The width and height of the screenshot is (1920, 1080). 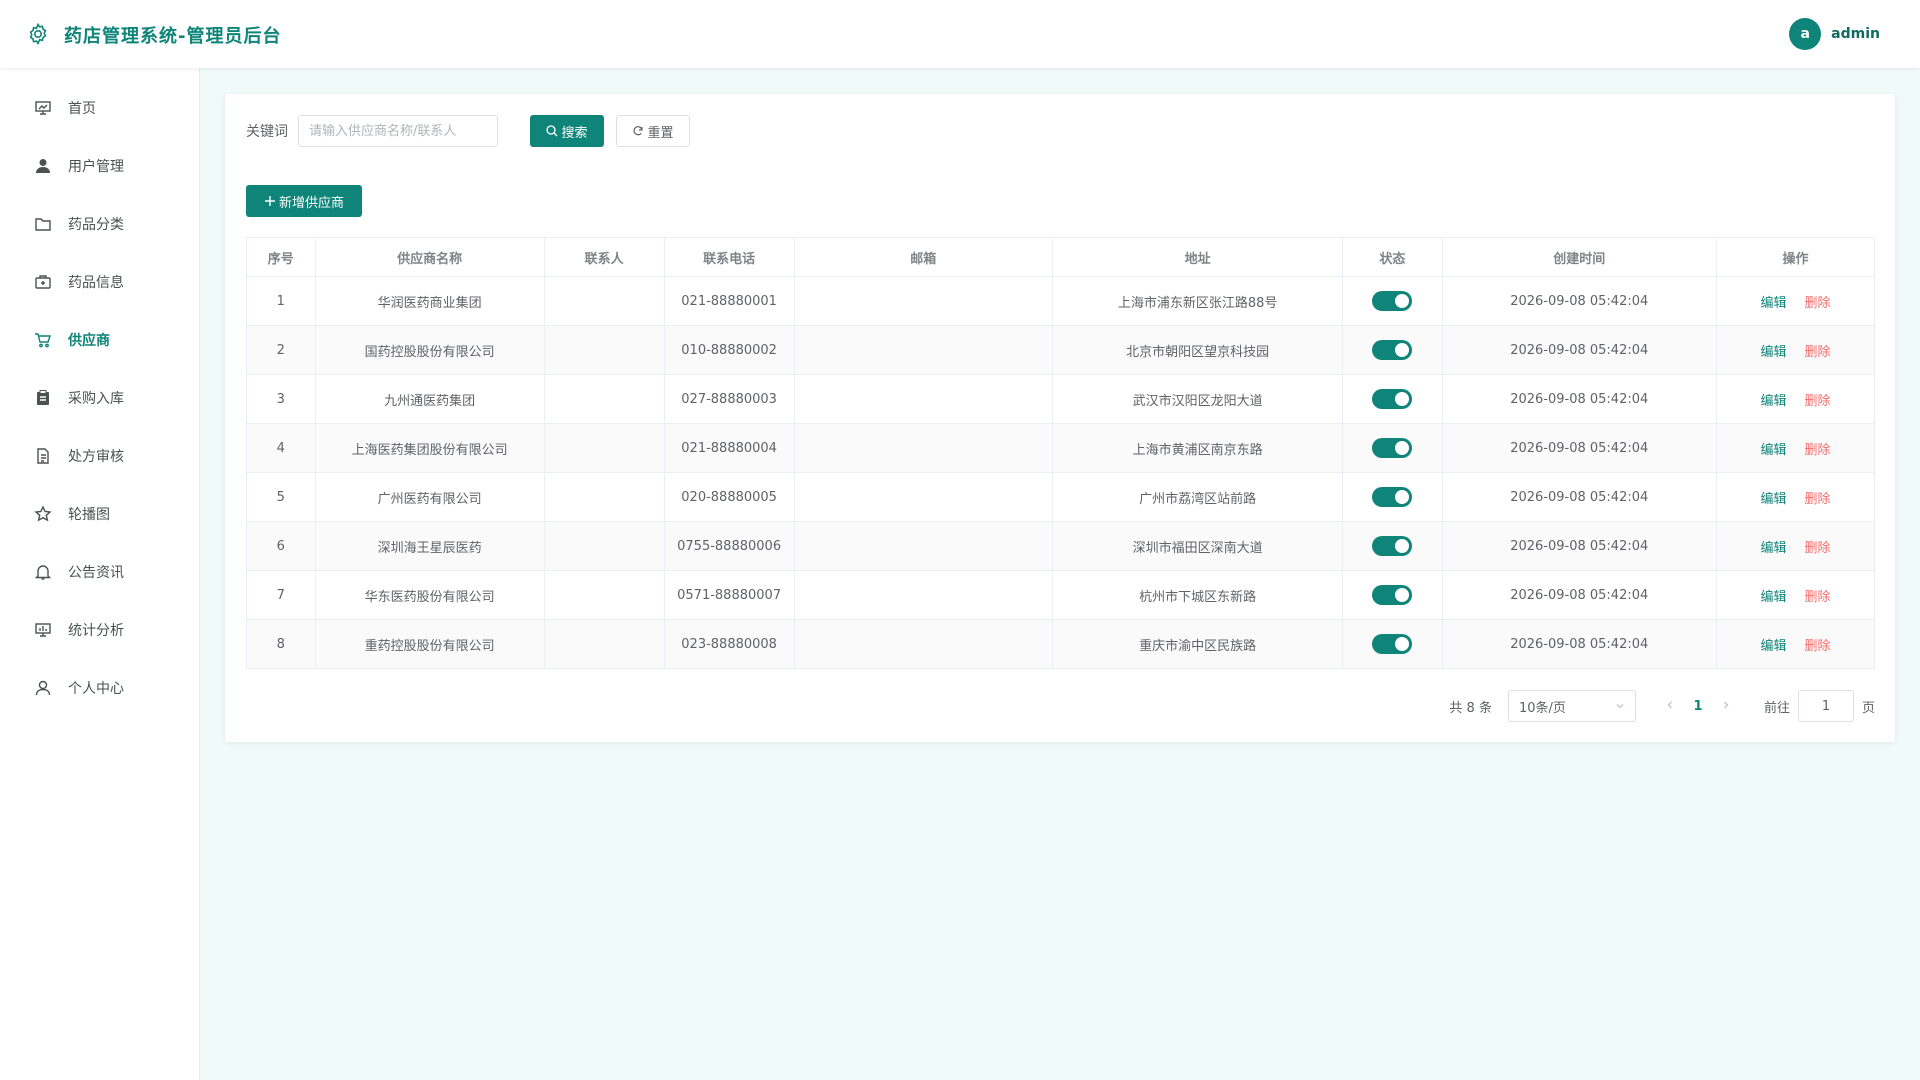 I want to click on prev-page-button, so click(x=1670, y=706).